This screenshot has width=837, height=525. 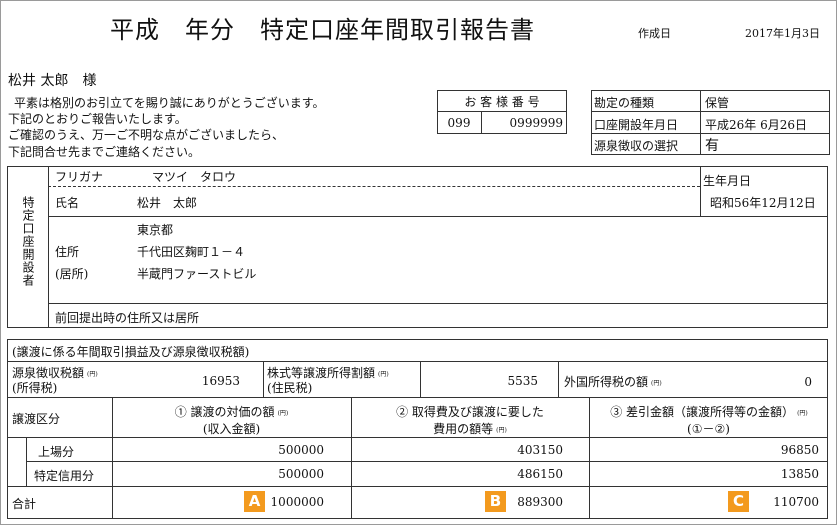 I want to click on customer-number-label: お 客 様 番 号, so click(x=502, y=102).